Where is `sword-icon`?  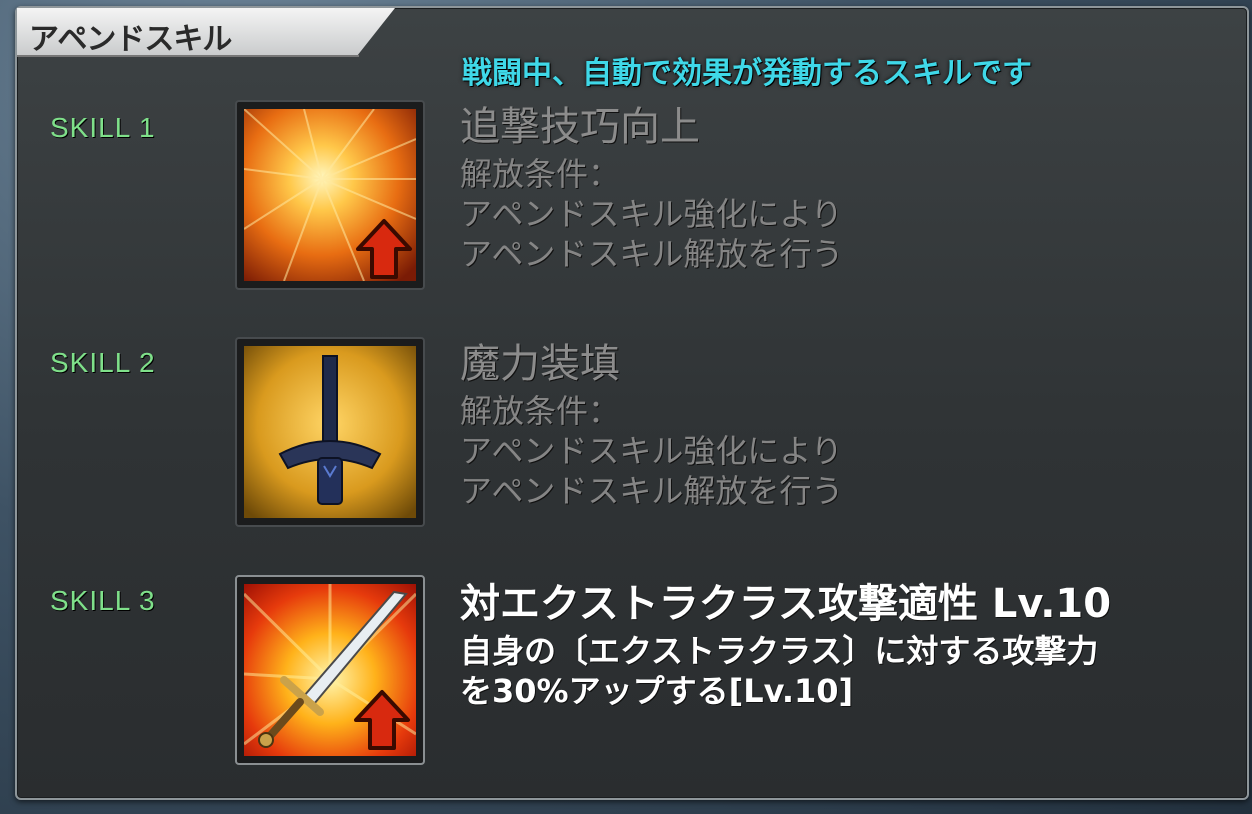 sword-icon is located at coordinates (330, 432).